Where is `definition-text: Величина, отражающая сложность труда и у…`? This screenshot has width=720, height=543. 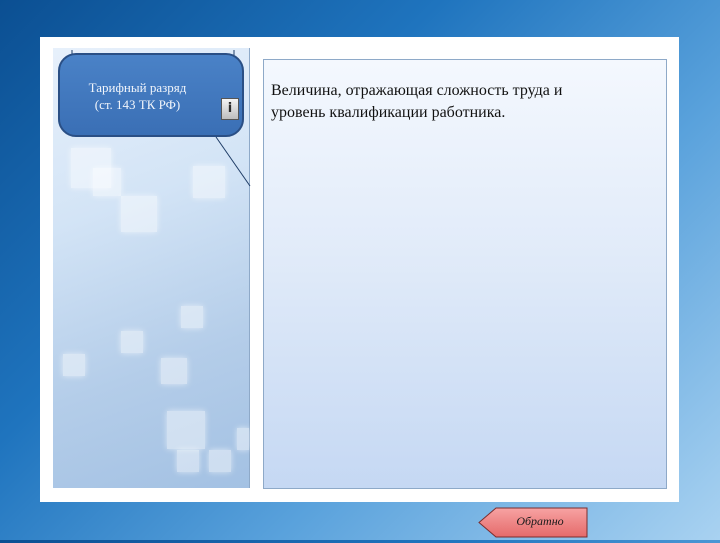 definition-text: Величина, отражающая сложность труда и у… is located at coordinates (461, 102).